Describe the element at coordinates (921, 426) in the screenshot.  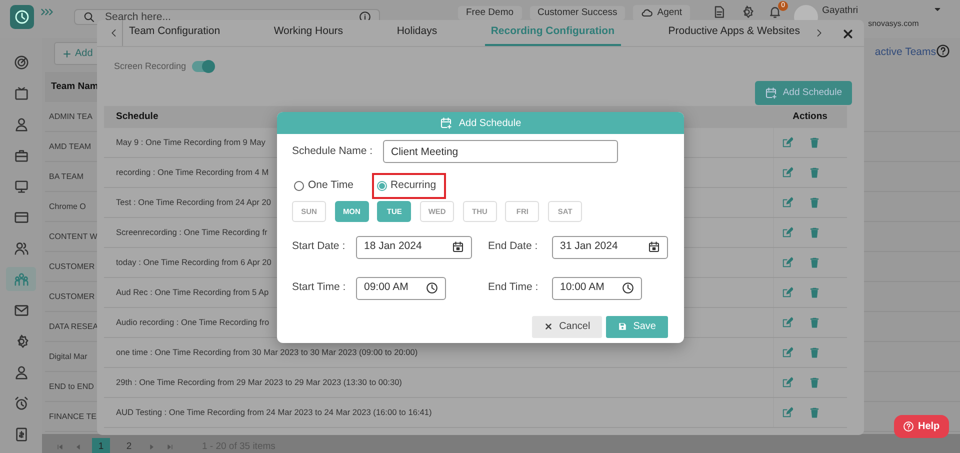
I see `help-button: Help` at that location.